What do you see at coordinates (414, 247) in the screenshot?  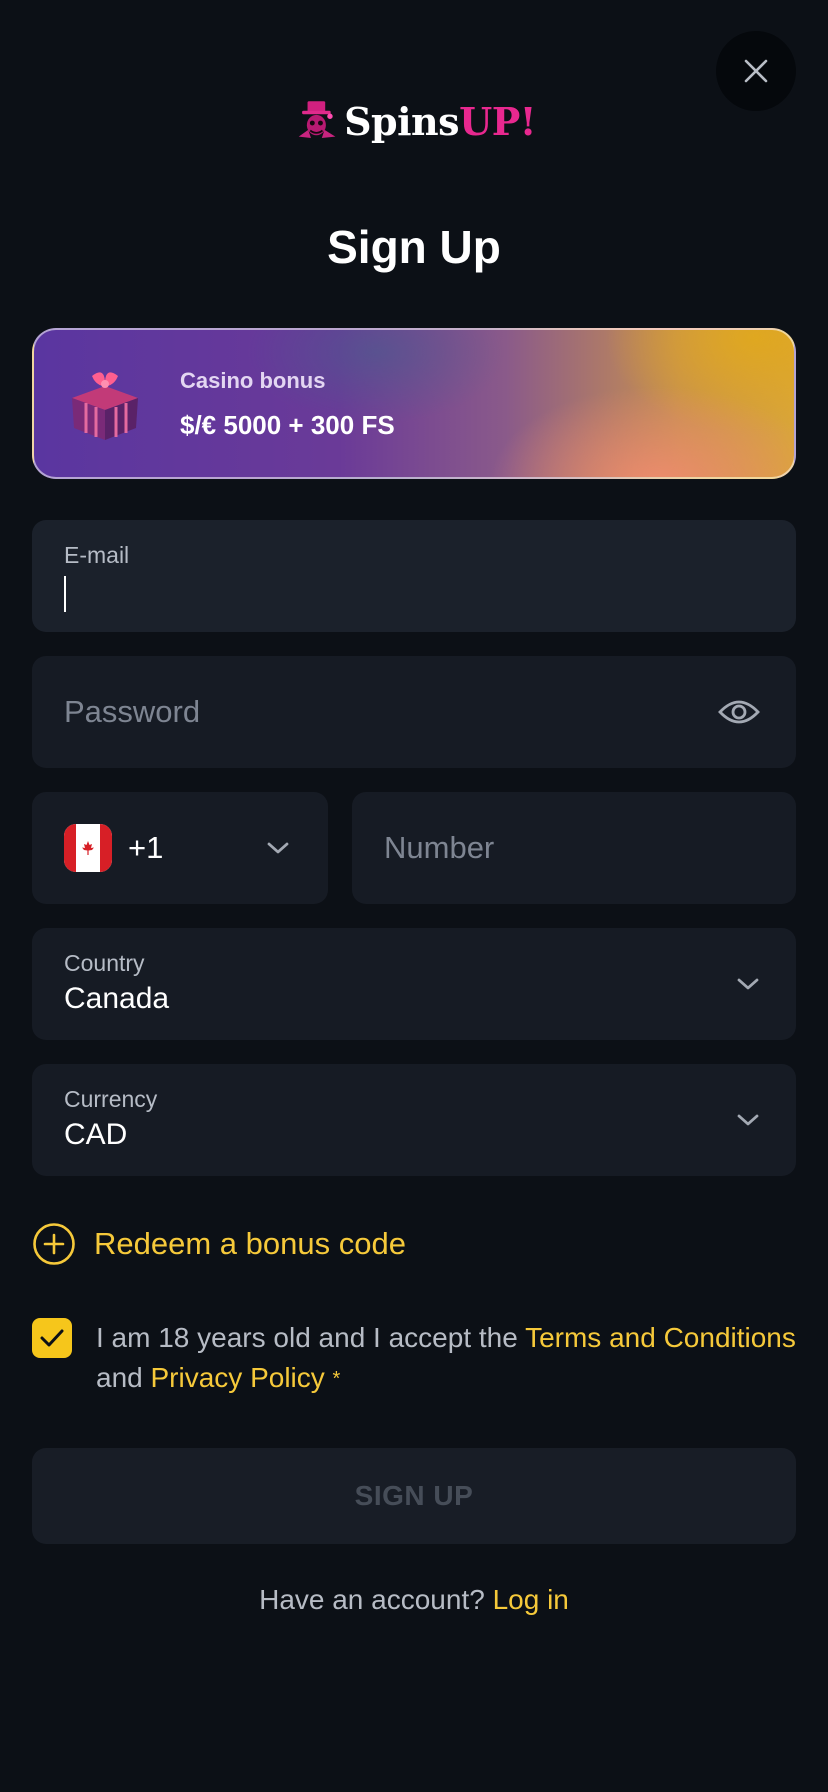 I see `page-title: Sign Up` at bounding box center [414, 247].